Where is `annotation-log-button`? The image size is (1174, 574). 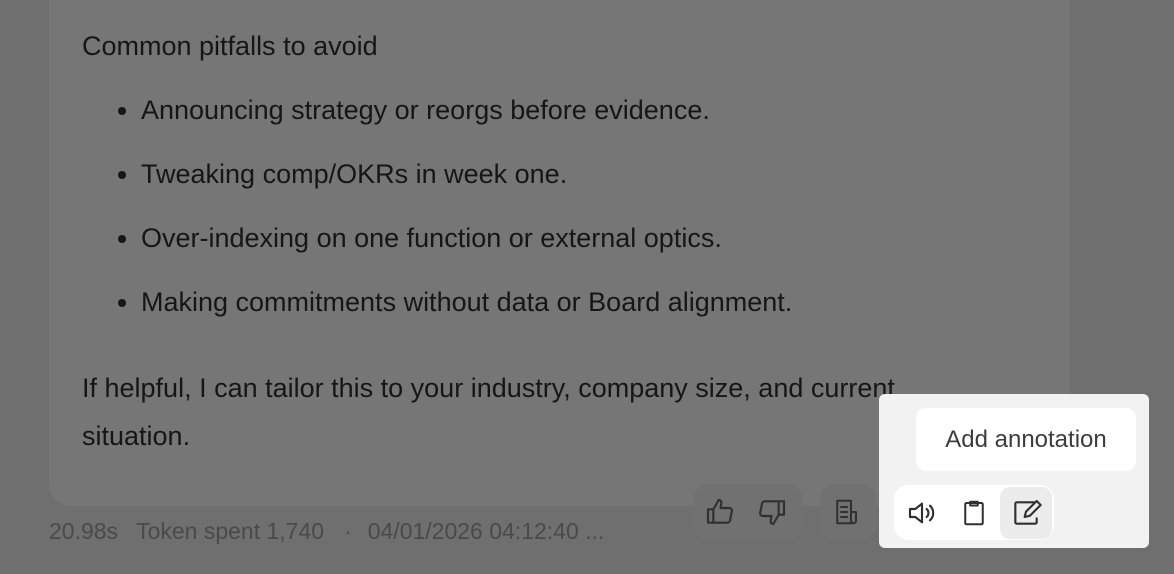
annotation-log-button is located at coordinates (846, 512).